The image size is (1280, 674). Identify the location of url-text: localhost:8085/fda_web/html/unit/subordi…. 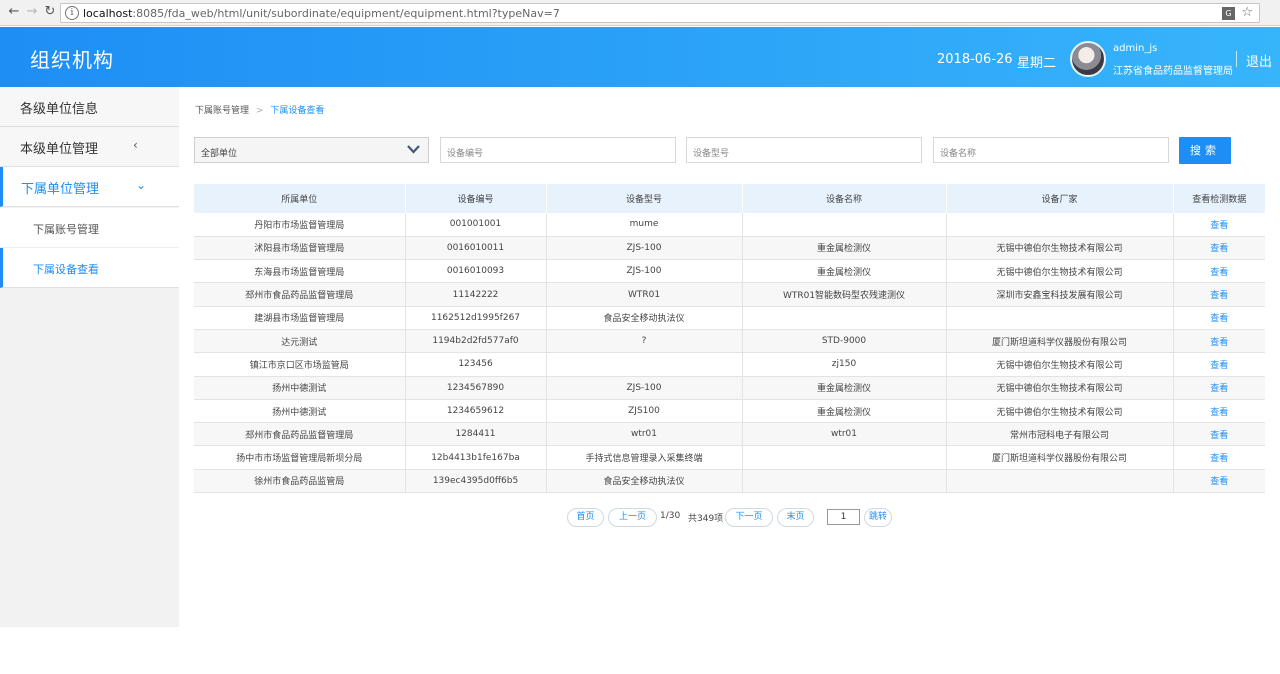
(321, 13).